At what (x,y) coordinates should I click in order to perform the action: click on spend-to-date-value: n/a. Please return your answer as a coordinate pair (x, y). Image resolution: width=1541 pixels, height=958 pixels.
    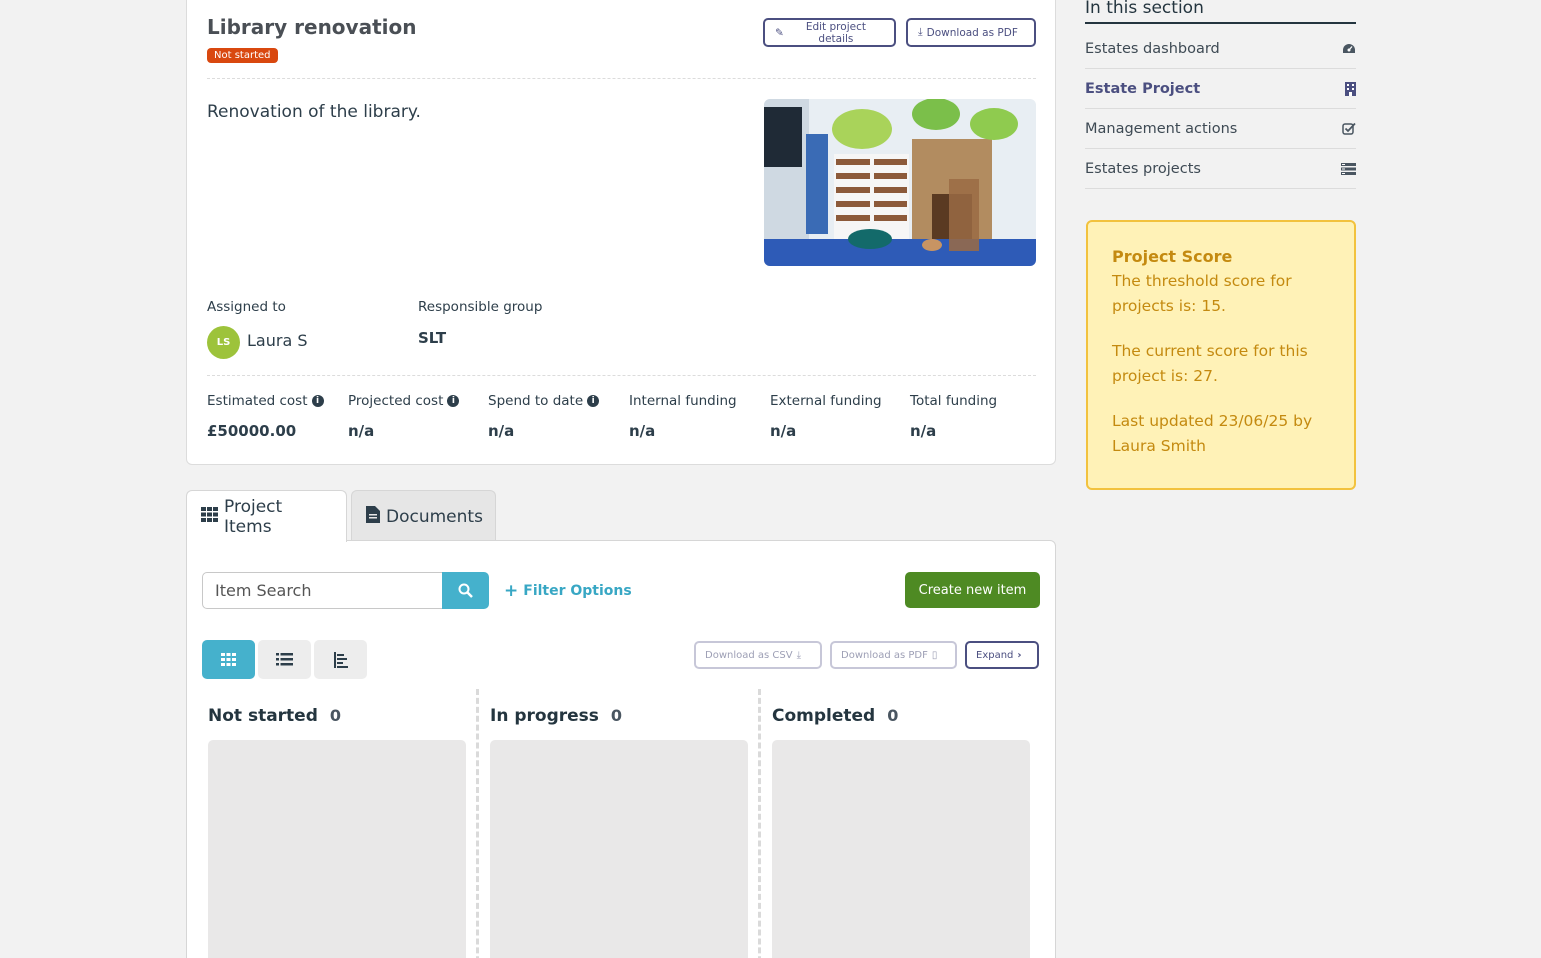
    Looking at the image, I should click on (501, 431).